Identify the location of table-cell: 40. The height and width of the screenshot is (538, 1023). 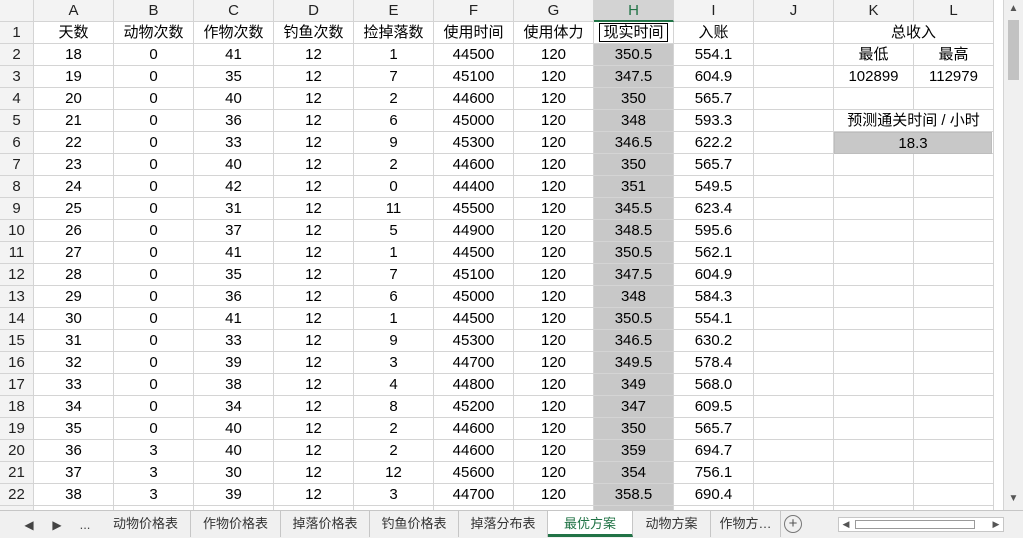
(234, 165).